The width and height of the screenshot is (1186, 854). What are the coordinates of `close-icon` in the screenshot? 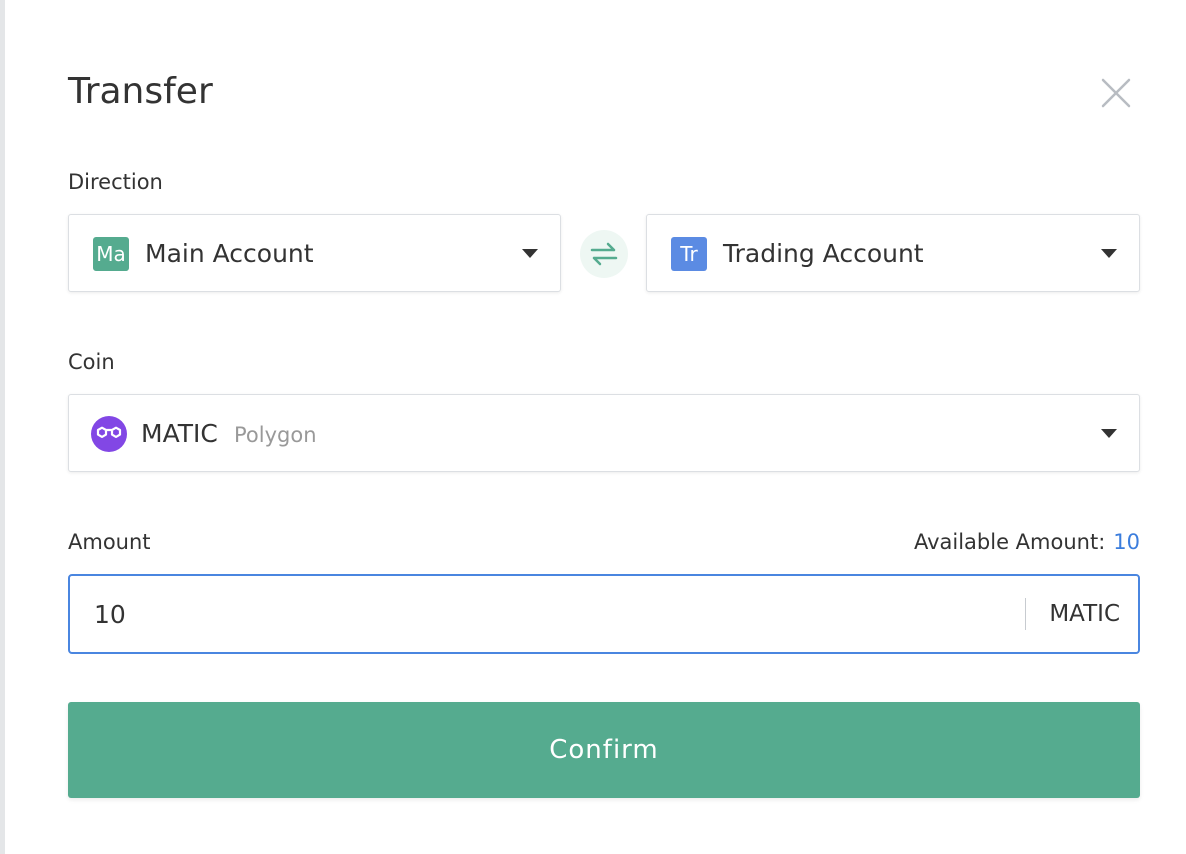 It's located at (1116, 93).